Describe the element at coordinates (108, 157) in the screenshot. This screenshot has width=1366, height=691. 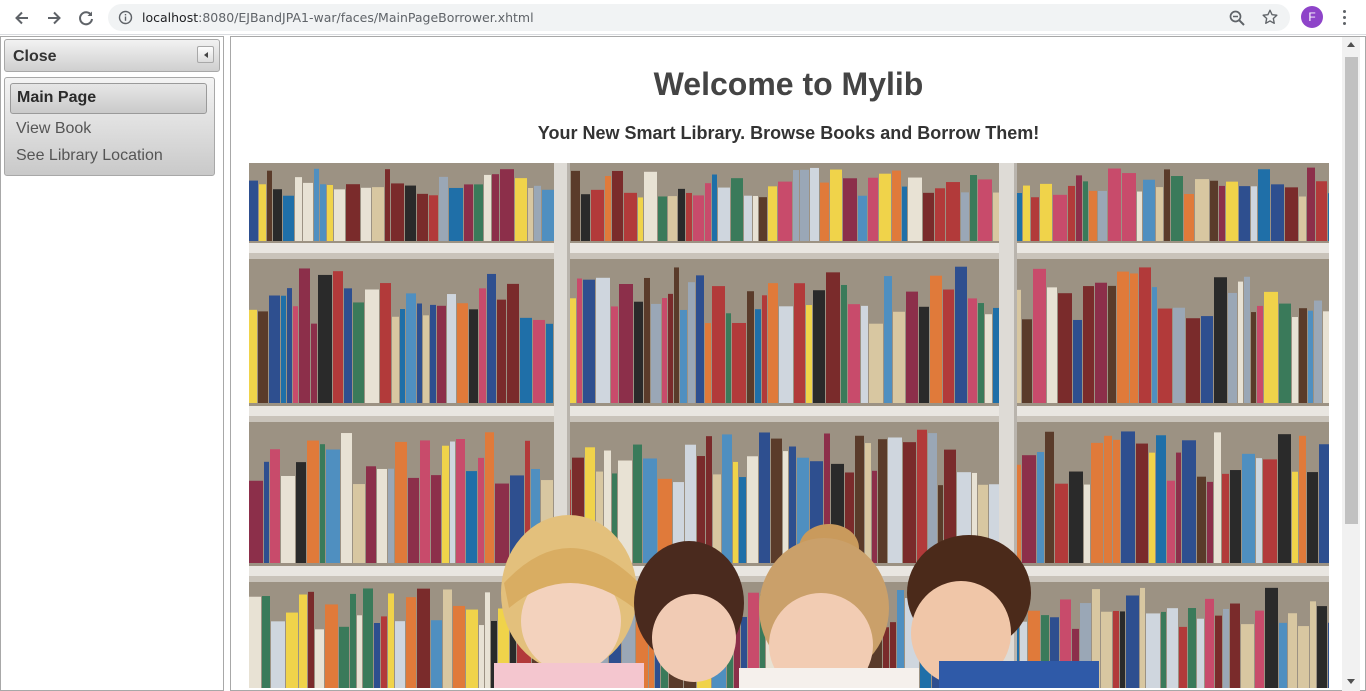
I see `sidebar-item-library-location: See Library Location` at that location.